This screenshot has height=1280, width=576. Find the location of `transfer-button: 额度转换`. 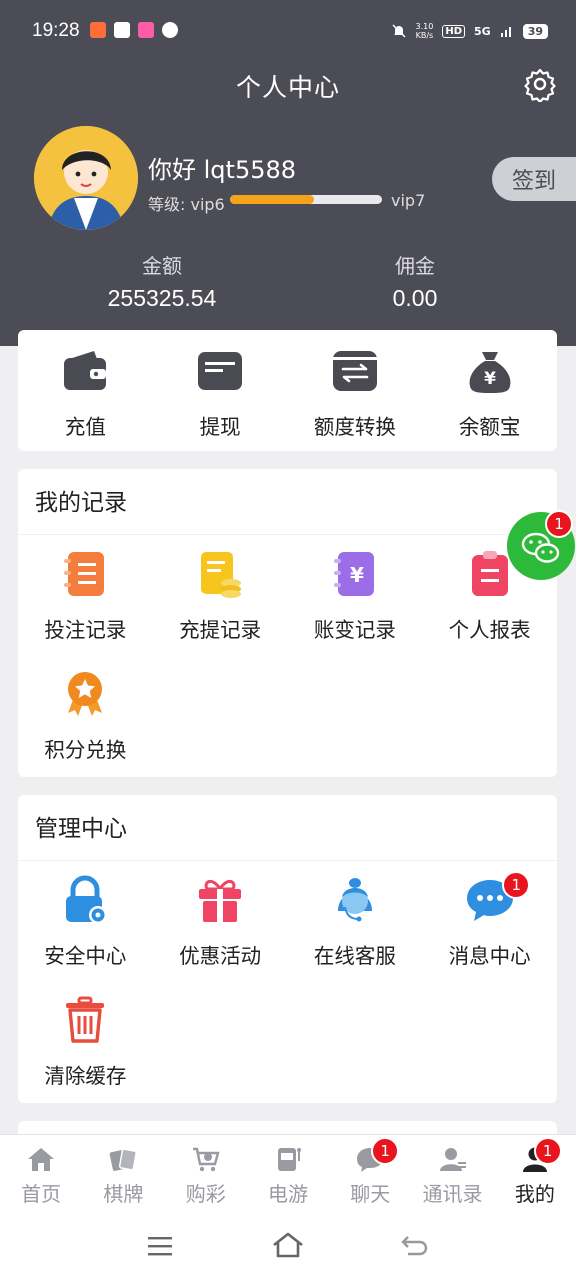

transfer-button: 额度转换 is located at coordinates (355, 390).